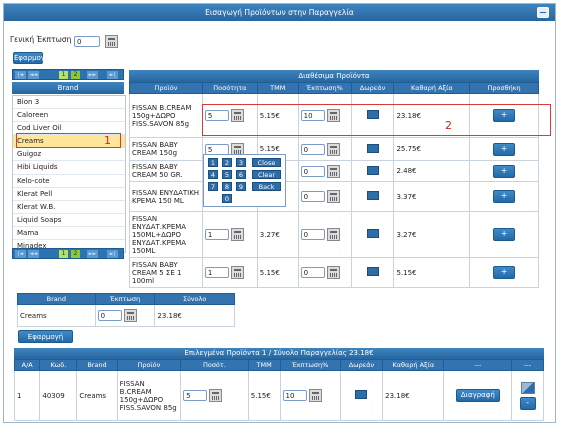 The height and width of the screenshot is (424, 566). I want to click on key-5: 5, so click(227, 174).